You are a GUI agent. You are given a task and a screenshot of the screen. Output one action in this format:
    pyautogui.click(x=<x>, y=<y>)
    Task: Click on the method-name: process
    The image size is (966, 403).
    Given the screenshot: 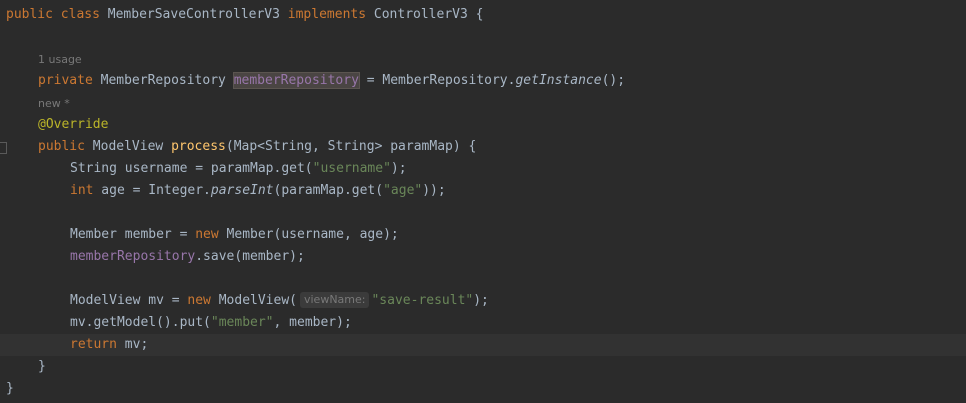 What is the action you would take?
    pyautogui.click(x=198, y=146)
    